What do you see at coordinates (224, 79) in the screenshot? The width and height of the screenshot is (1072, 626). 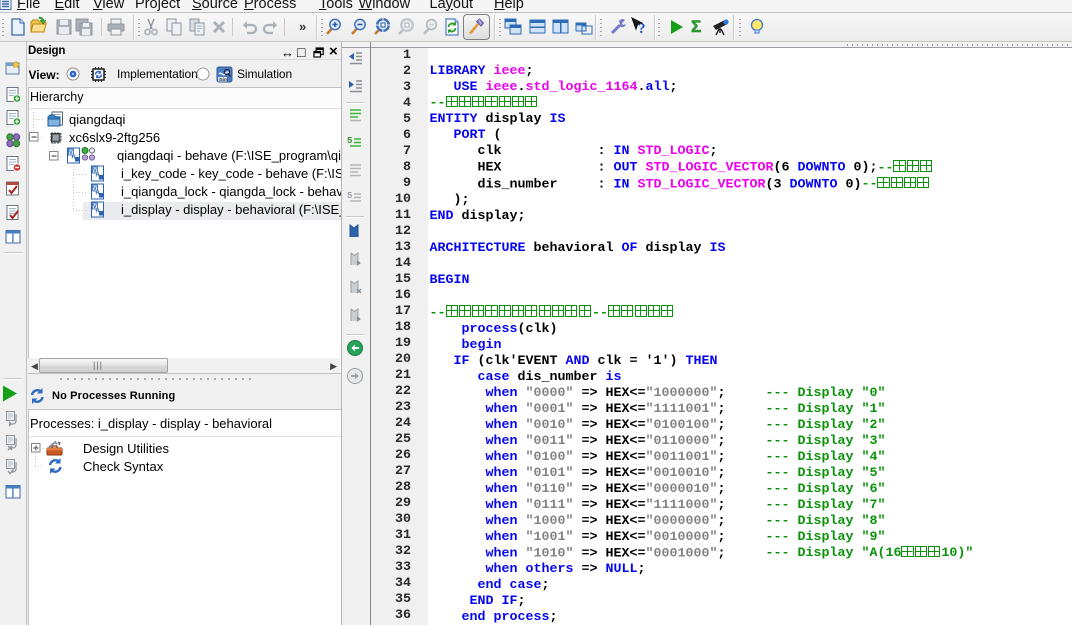 I see `svg-text: iSim` at bounding box center [224, 79].